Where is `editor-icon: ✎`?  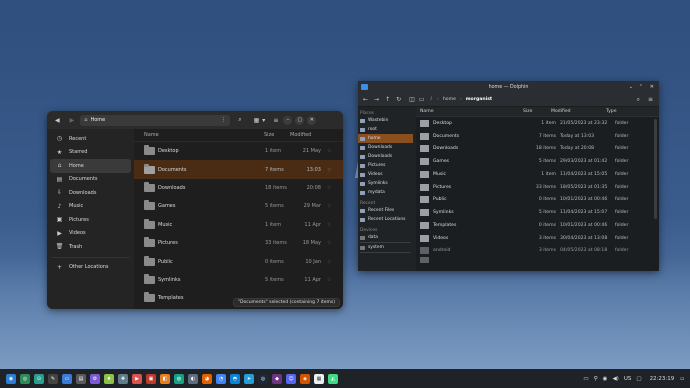 editor-icon: ✎ is located at coordinates (53, 378).